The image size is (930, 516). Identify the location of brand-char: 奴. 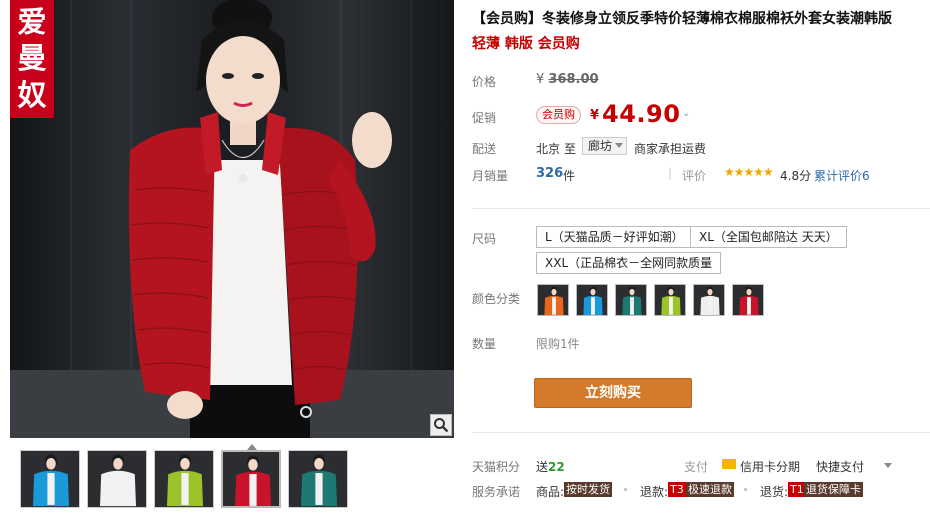
(32, 95).